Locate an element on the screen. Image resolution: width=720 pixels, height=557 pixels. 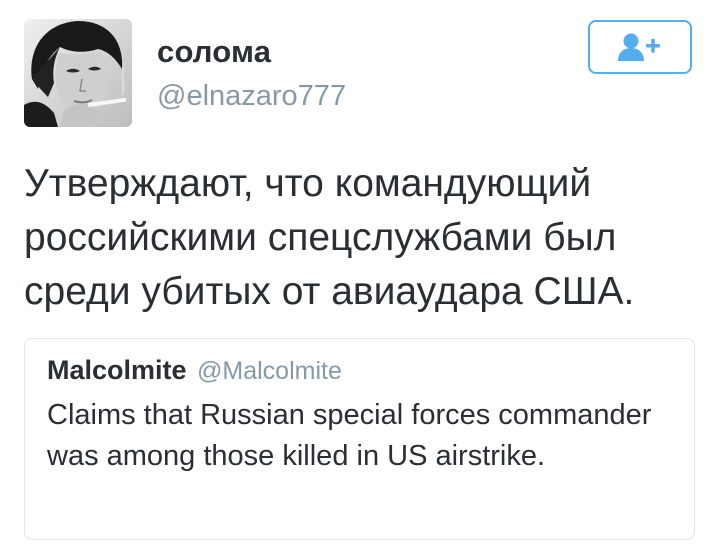
follow-button is located at coordinates (640, 47).